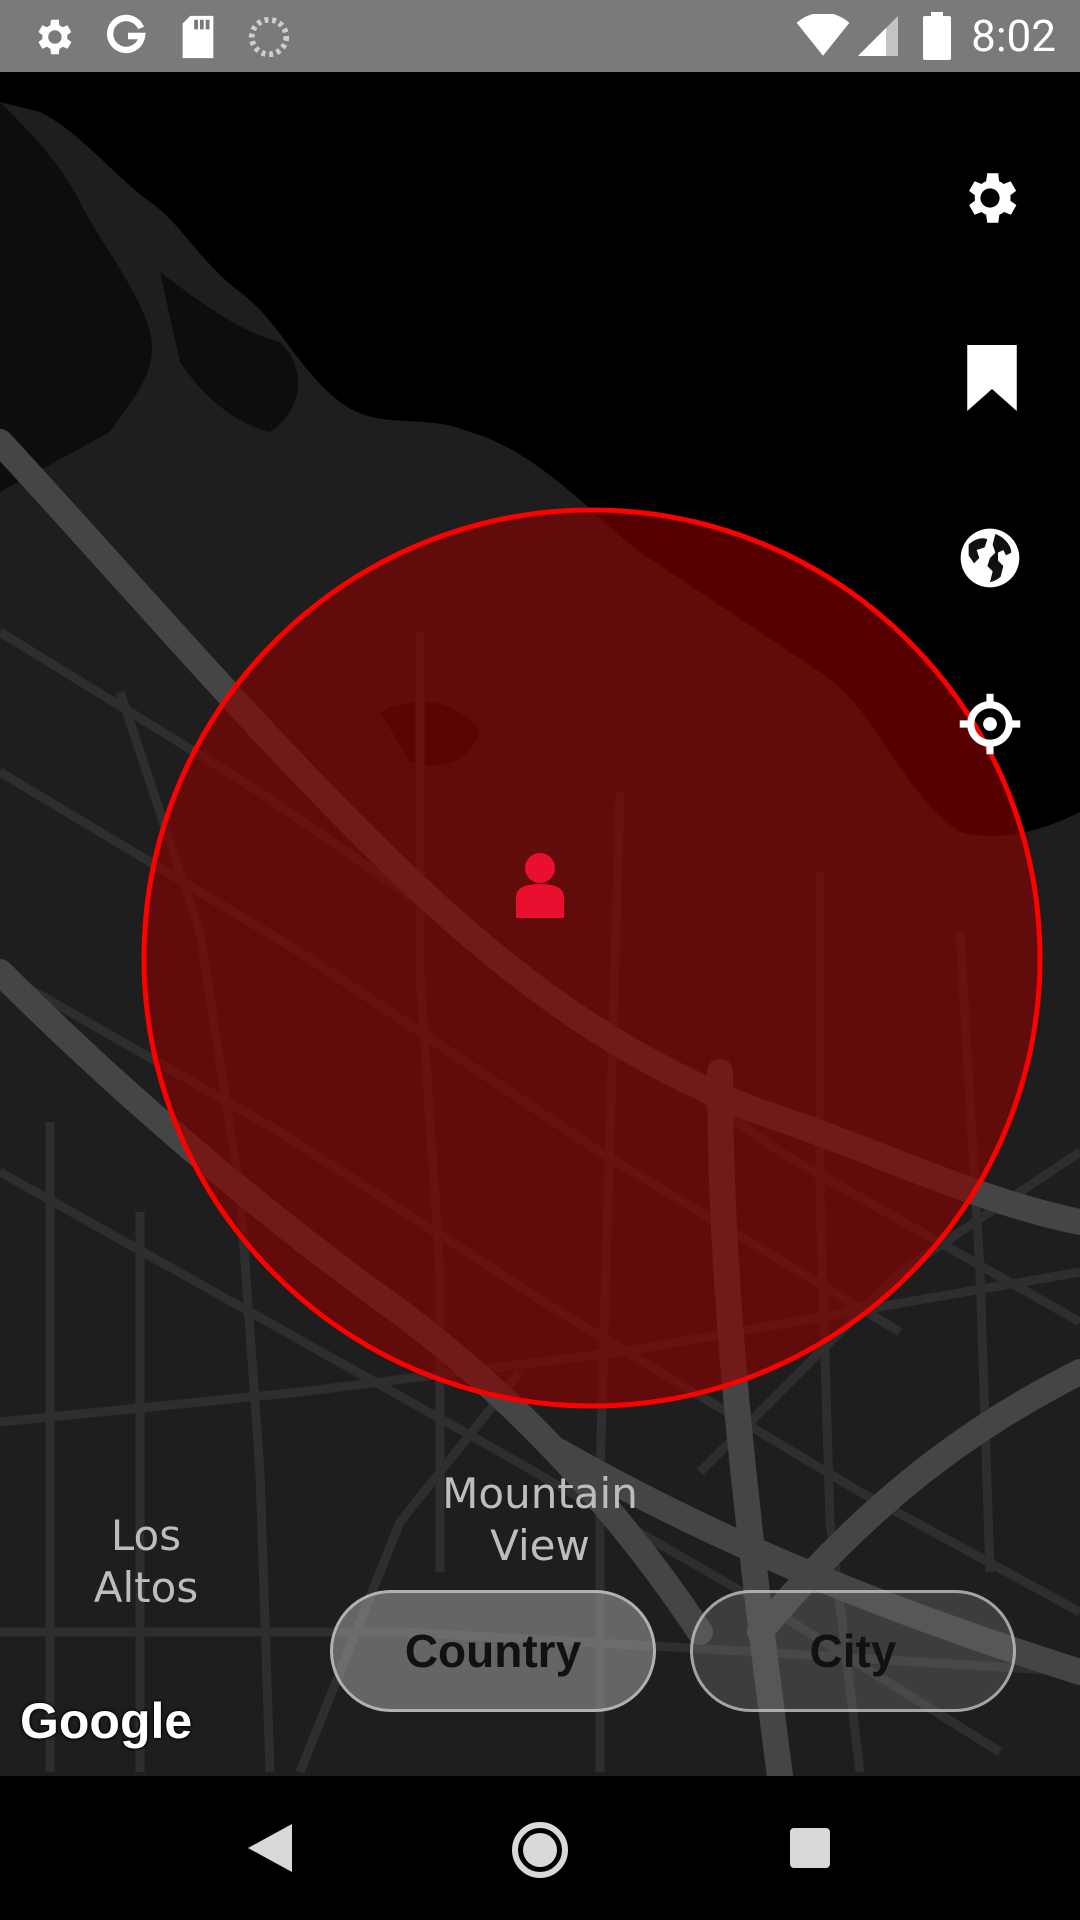 This screenshot has width=1080, height=1920. What do you see at coordinates (146, 1561) in the screenshot?
I see `place-label-los-altos: Los Altos` at bounding box center [146, 1561].